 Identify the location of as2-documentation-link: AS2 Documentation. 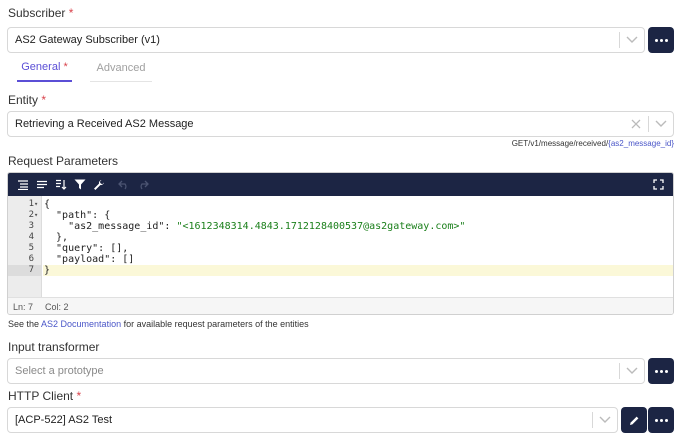
(81, 324).